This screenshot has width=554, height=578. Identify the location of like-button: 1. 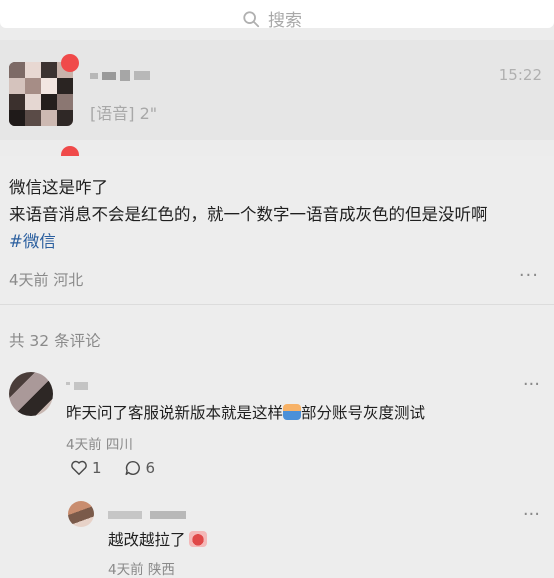
(86, 468).